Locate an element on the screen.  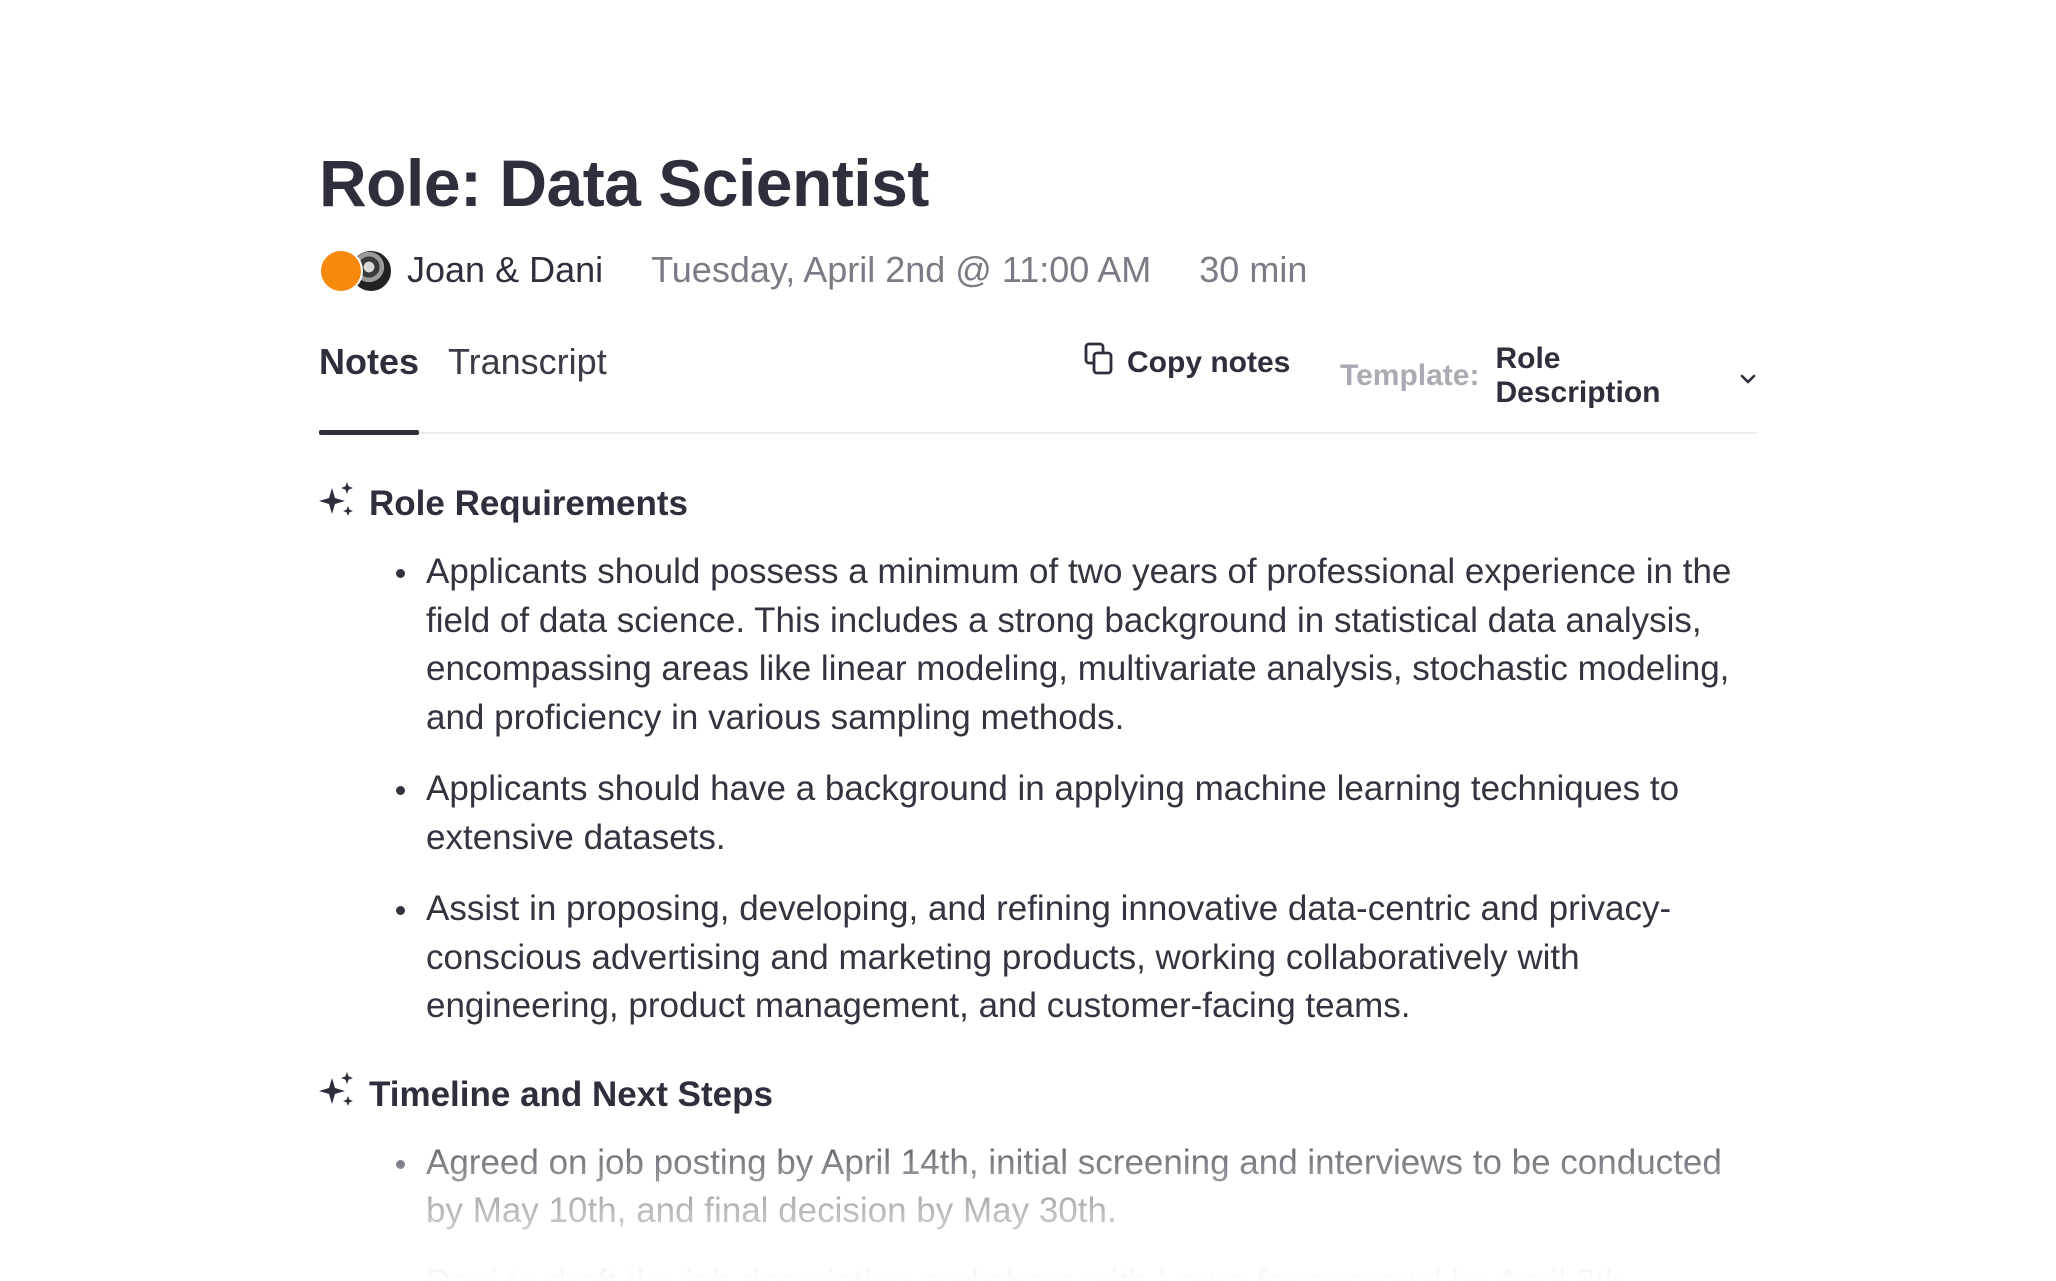
avatar-joan is located at coordinates (341, 271).